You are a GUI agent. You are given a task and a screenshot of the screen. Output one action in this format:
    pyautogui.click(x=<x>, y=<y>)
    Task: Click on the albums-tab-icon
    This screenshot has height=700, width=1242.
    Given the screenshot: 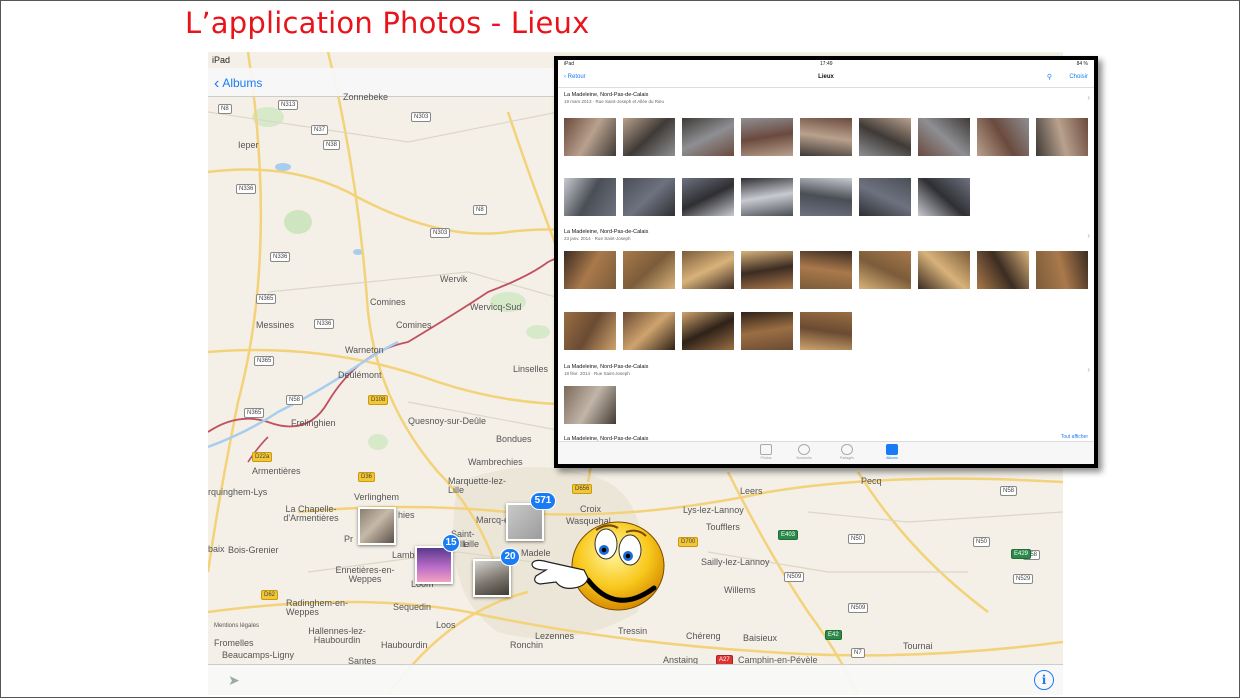 What is the action you would take?
    pyautogui.click(x=892, y=449)
    